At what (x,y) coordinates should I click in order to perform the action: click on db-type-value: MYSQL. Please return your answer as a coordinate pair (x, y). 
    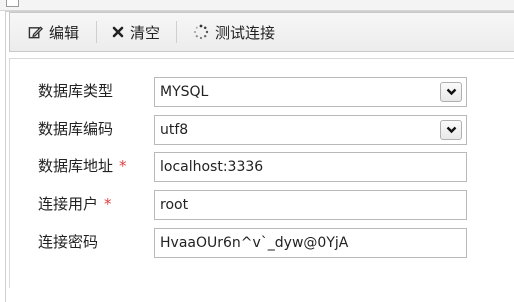
    Looking at the image, I should click on (184, 92).